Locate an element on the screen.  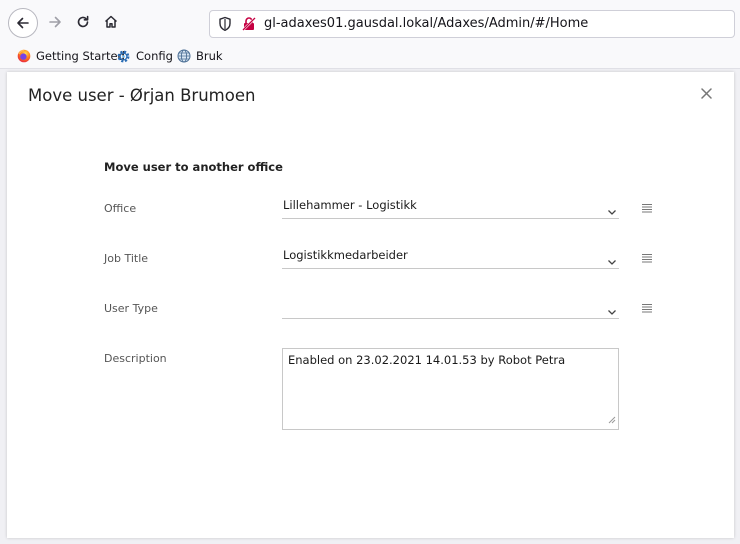
gear-icon is located at coordinates (123, 56).